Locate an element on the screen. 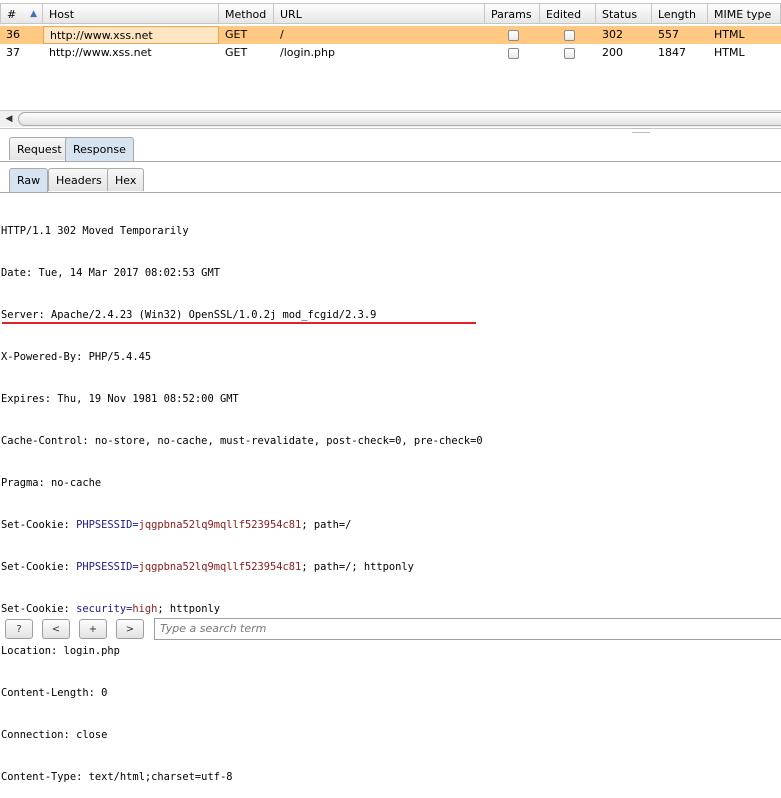  response-line: HTTP/1.1 302 Moved Temporarily is located at coordinates (95, 231).